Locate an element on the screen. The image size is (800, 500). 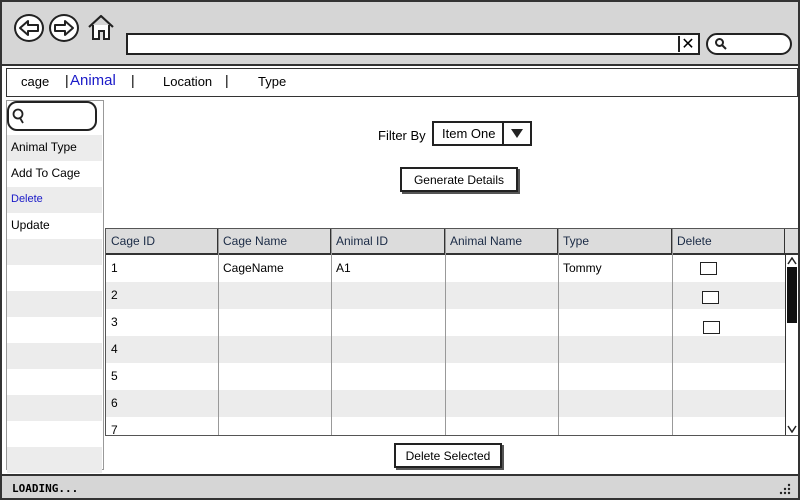
cell-cage-name: CageName is located at coordinates (253, 268).